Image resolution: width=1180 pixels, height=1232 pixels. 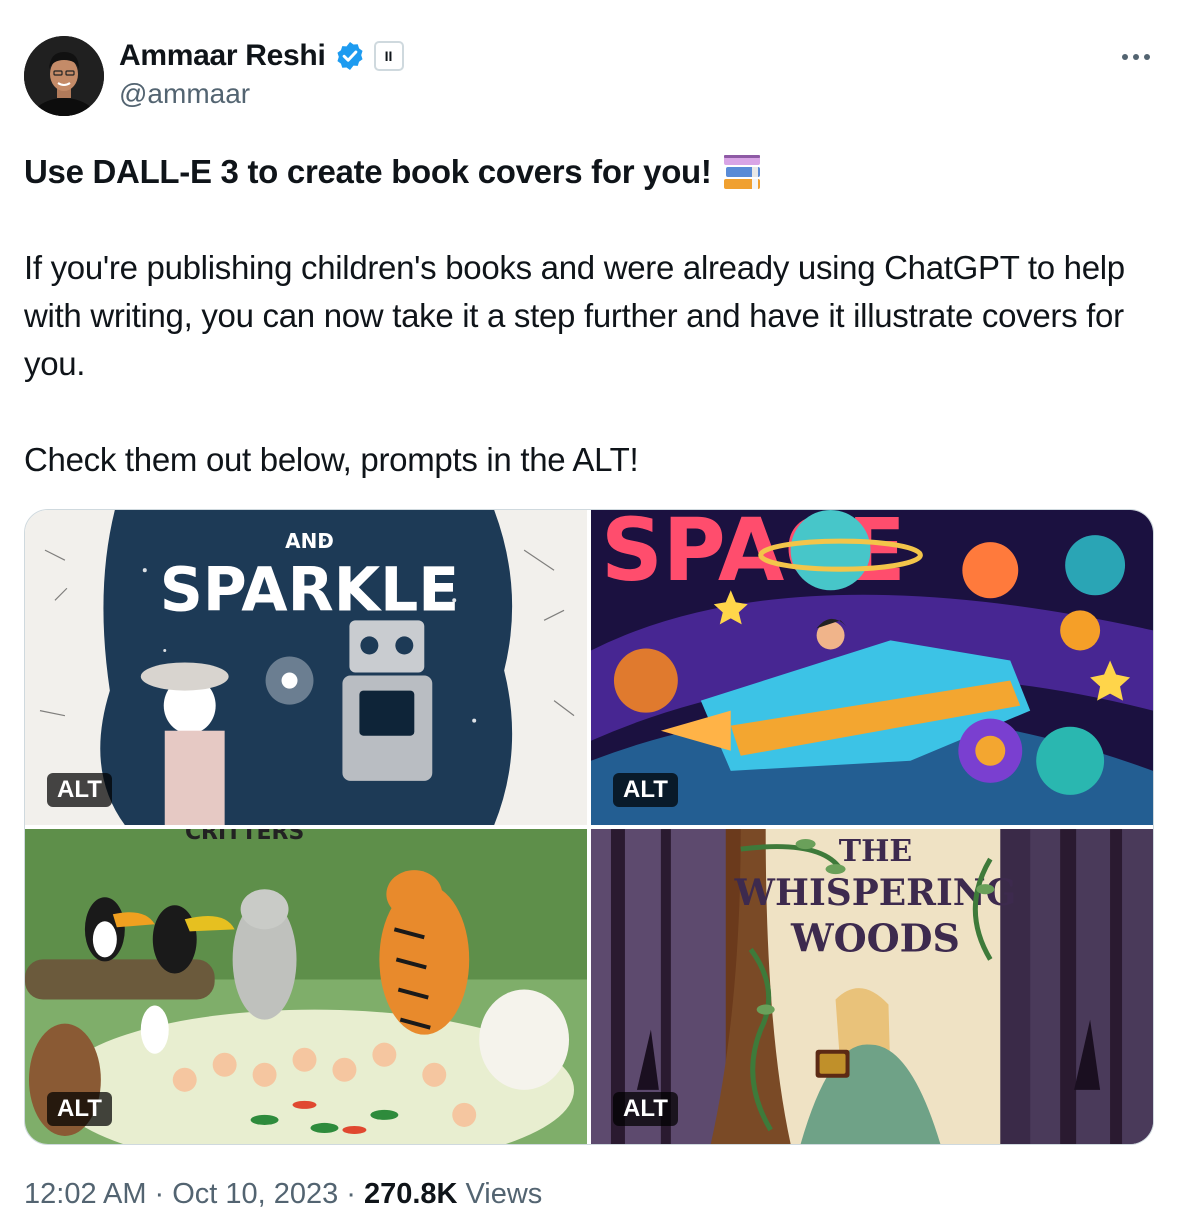 I want to click on alt-badge-3: ALT, so click(x=79, y=1109).